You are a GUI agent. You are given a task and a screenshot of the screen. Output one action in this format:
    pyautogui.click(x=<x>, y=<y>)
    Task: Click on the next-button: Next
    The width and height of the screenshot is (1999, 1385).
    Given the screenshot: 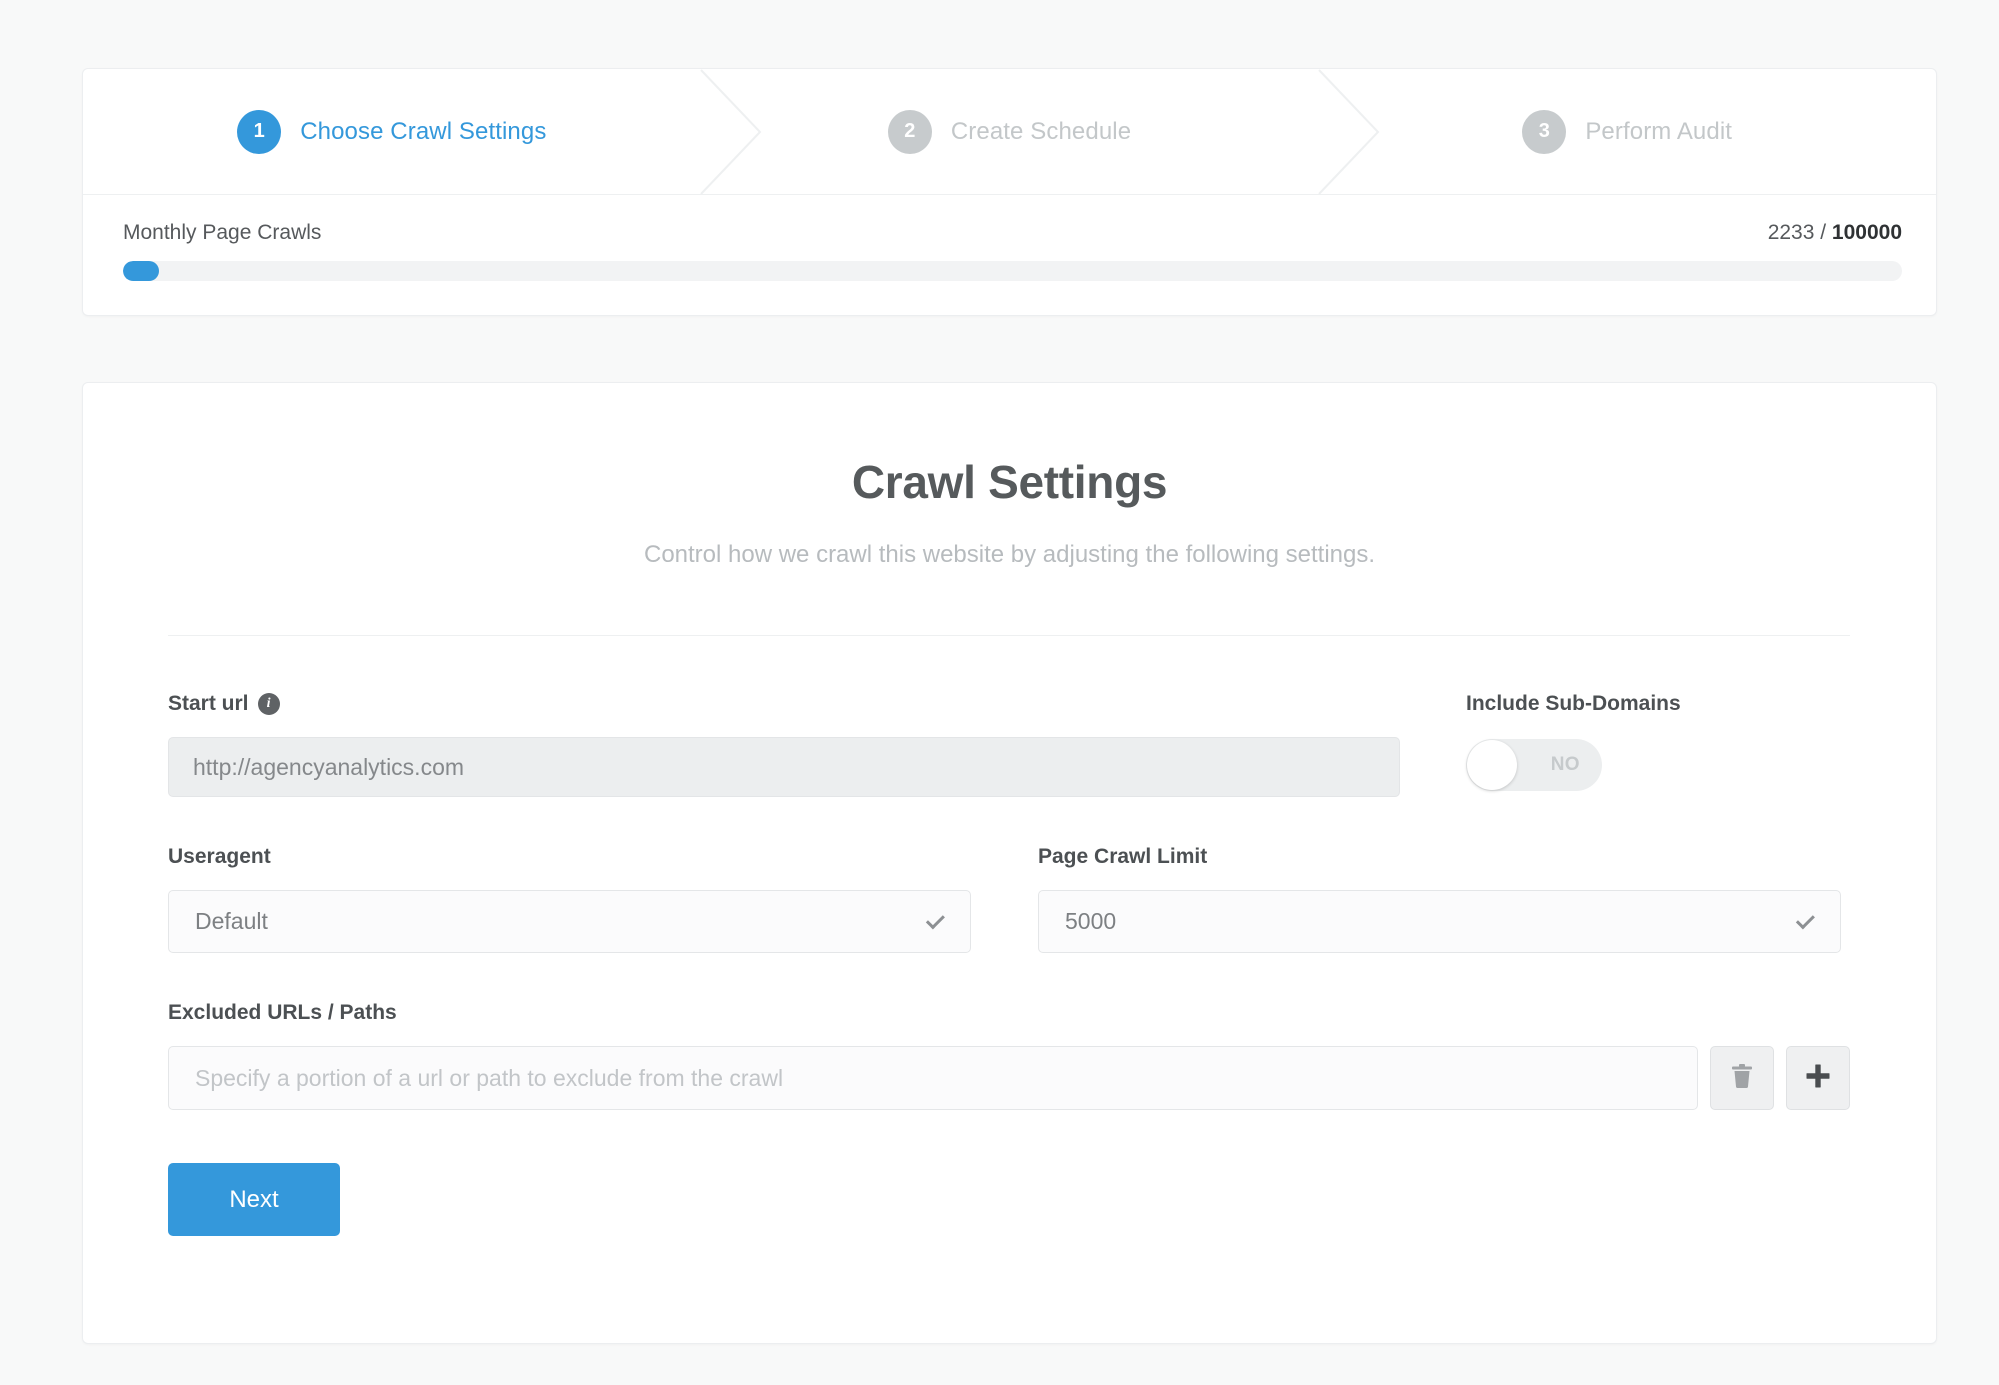 What is the action you would take?
    pyautogui.click(x=254, y=1199)
    